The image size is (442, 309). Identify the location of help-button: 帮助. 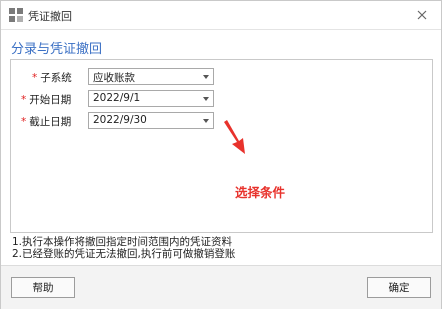
(43, 287).